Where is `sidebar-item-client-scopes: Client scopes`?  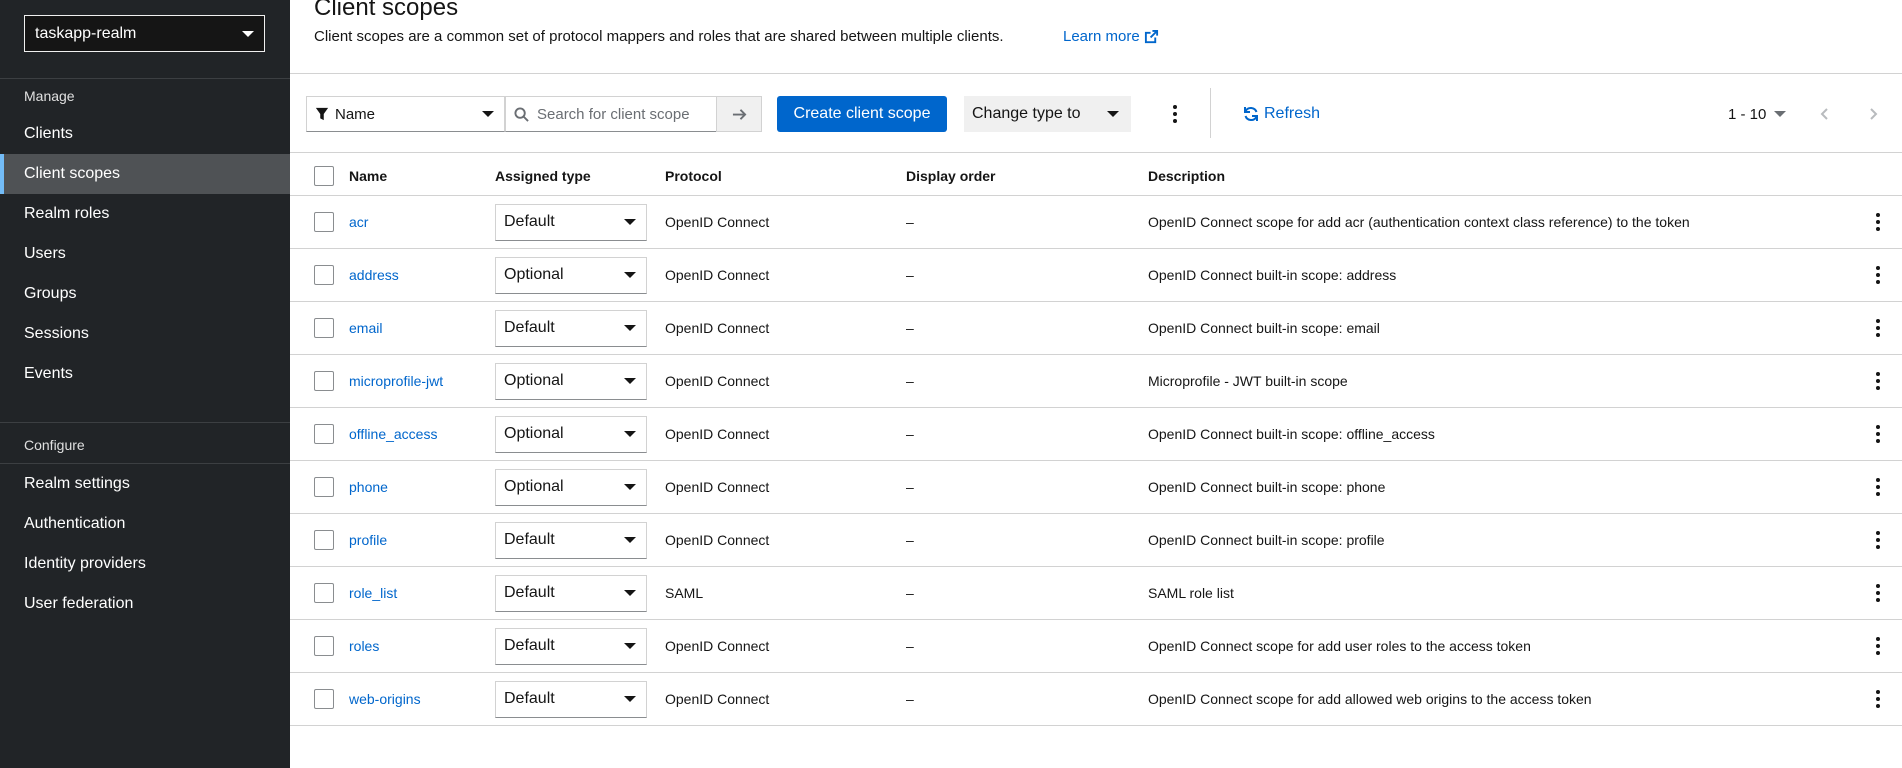
sidebar-item-client-scopes: Client scopes is located at coordinates (145, 174).